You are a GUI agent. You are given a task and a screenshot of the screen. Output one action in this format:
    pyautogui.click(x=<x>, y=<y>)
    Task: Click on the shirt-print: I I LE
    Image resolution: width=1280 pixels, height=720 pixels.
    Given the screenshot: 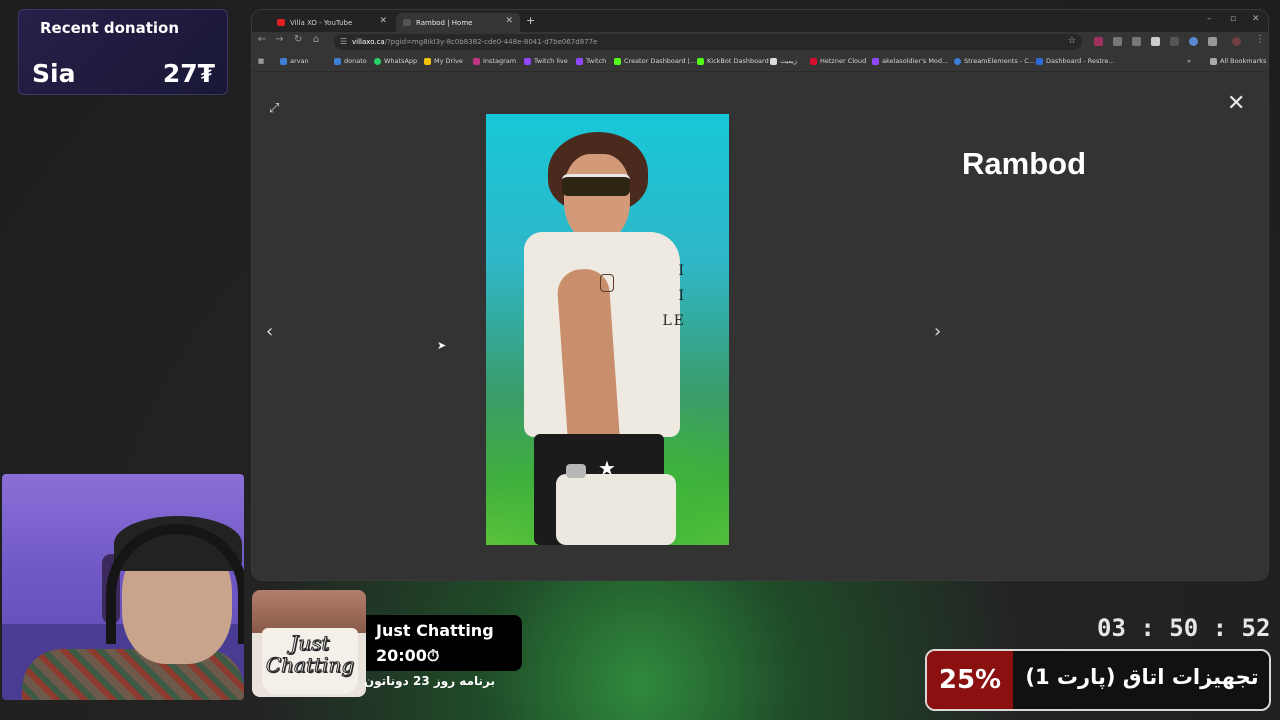 What is the action you would take?
    pyautogui.click(x=674, y=296)
    